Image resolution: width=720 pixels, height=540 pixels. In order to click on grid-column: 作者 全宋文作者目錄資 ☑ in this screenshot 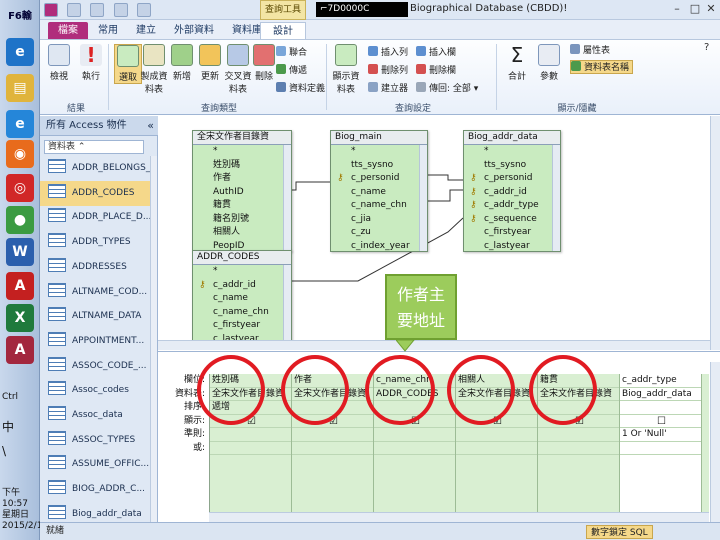, I will do `click(333, 448)`.